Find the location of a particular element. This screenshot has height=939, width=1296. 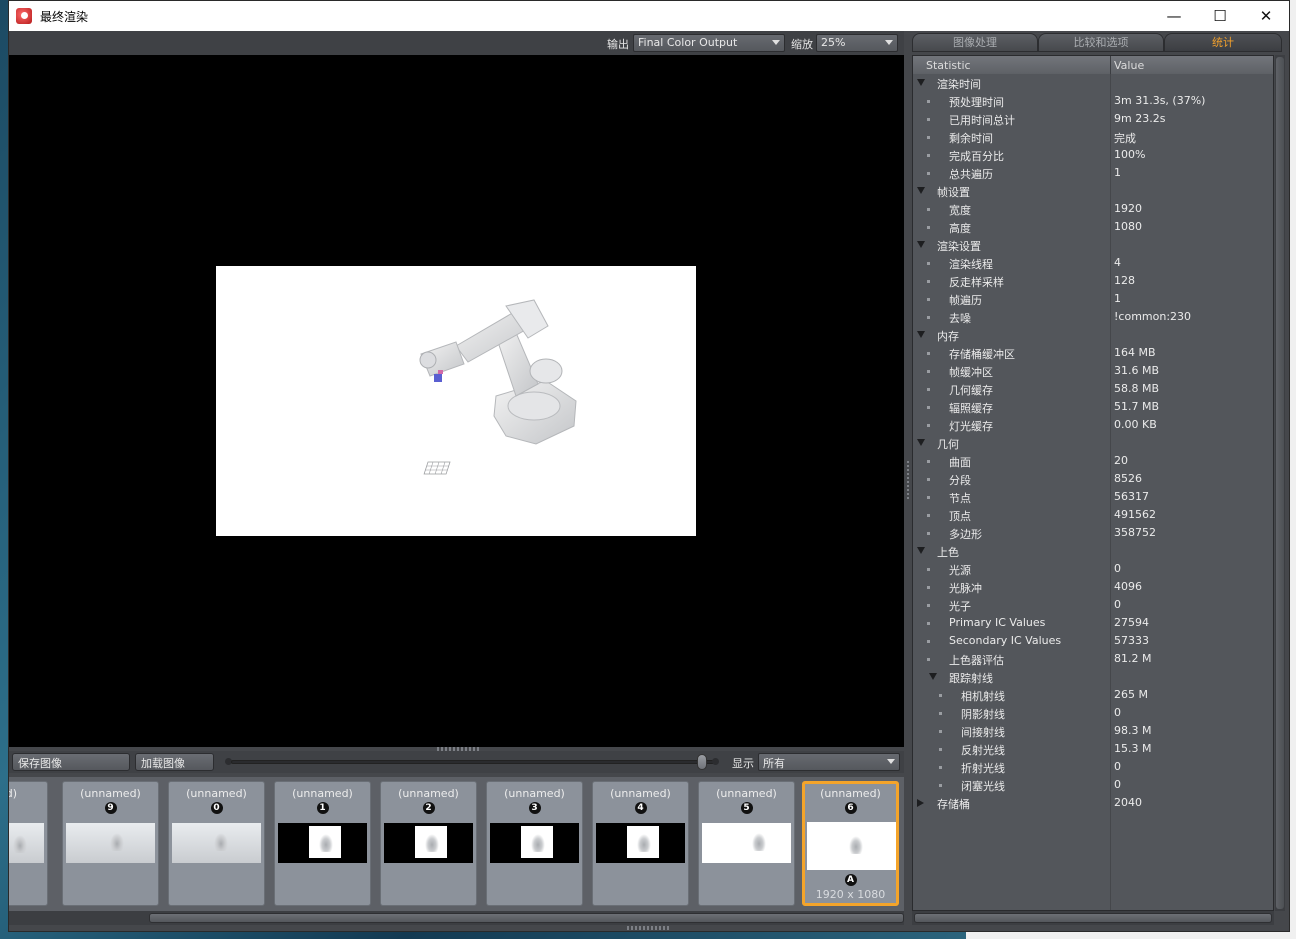

thumbnail-scrollbar is located at coordinates (456, 918).